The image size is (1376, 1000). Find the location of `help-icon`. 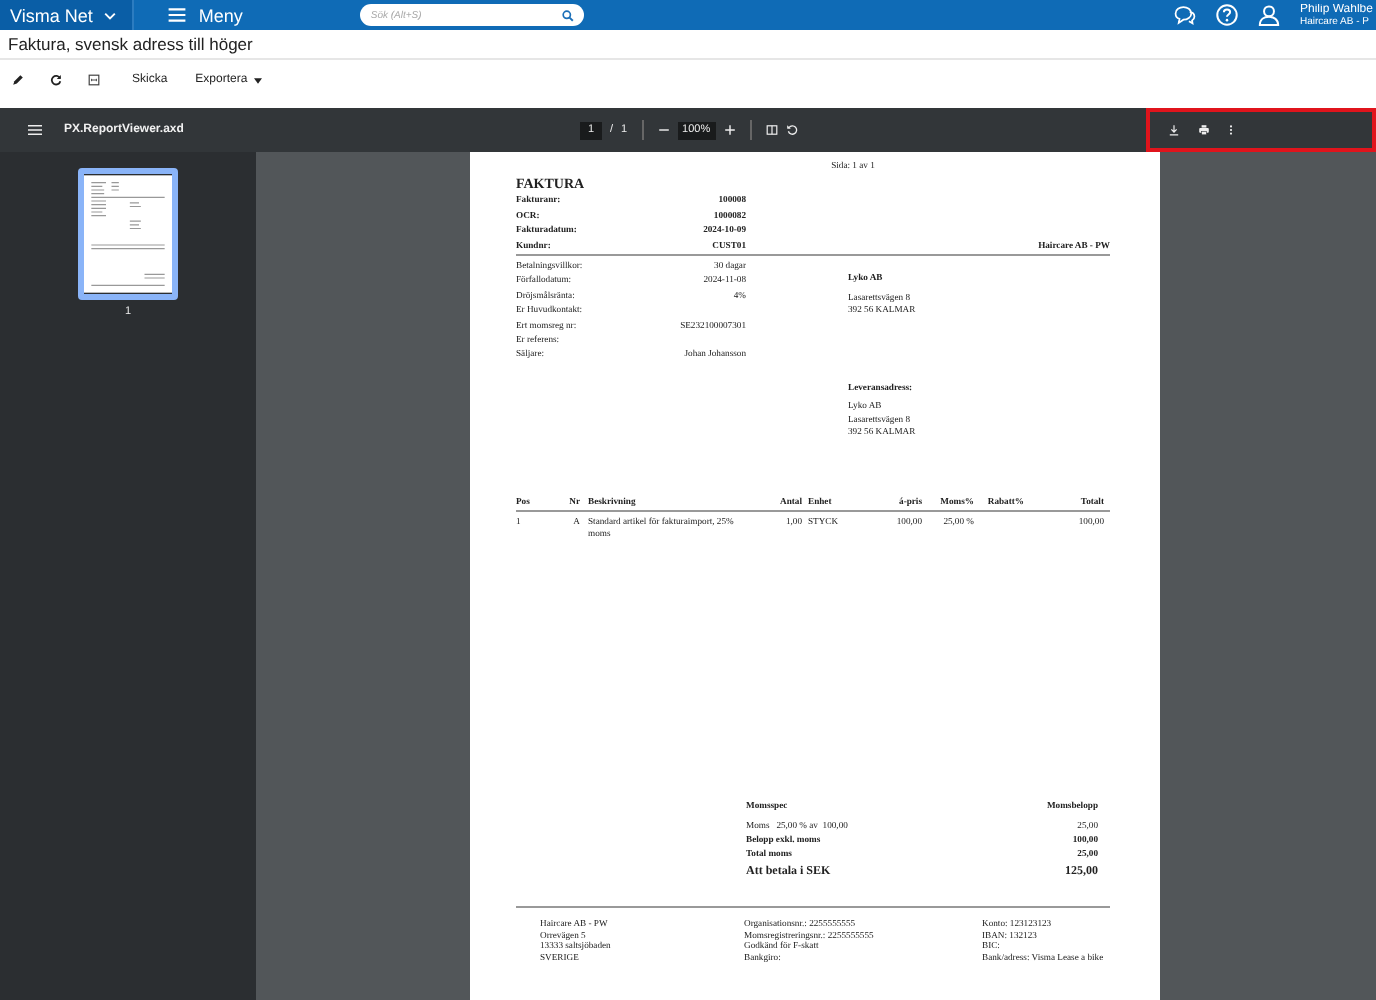

help-icon is located at coordinates (1227, 15).